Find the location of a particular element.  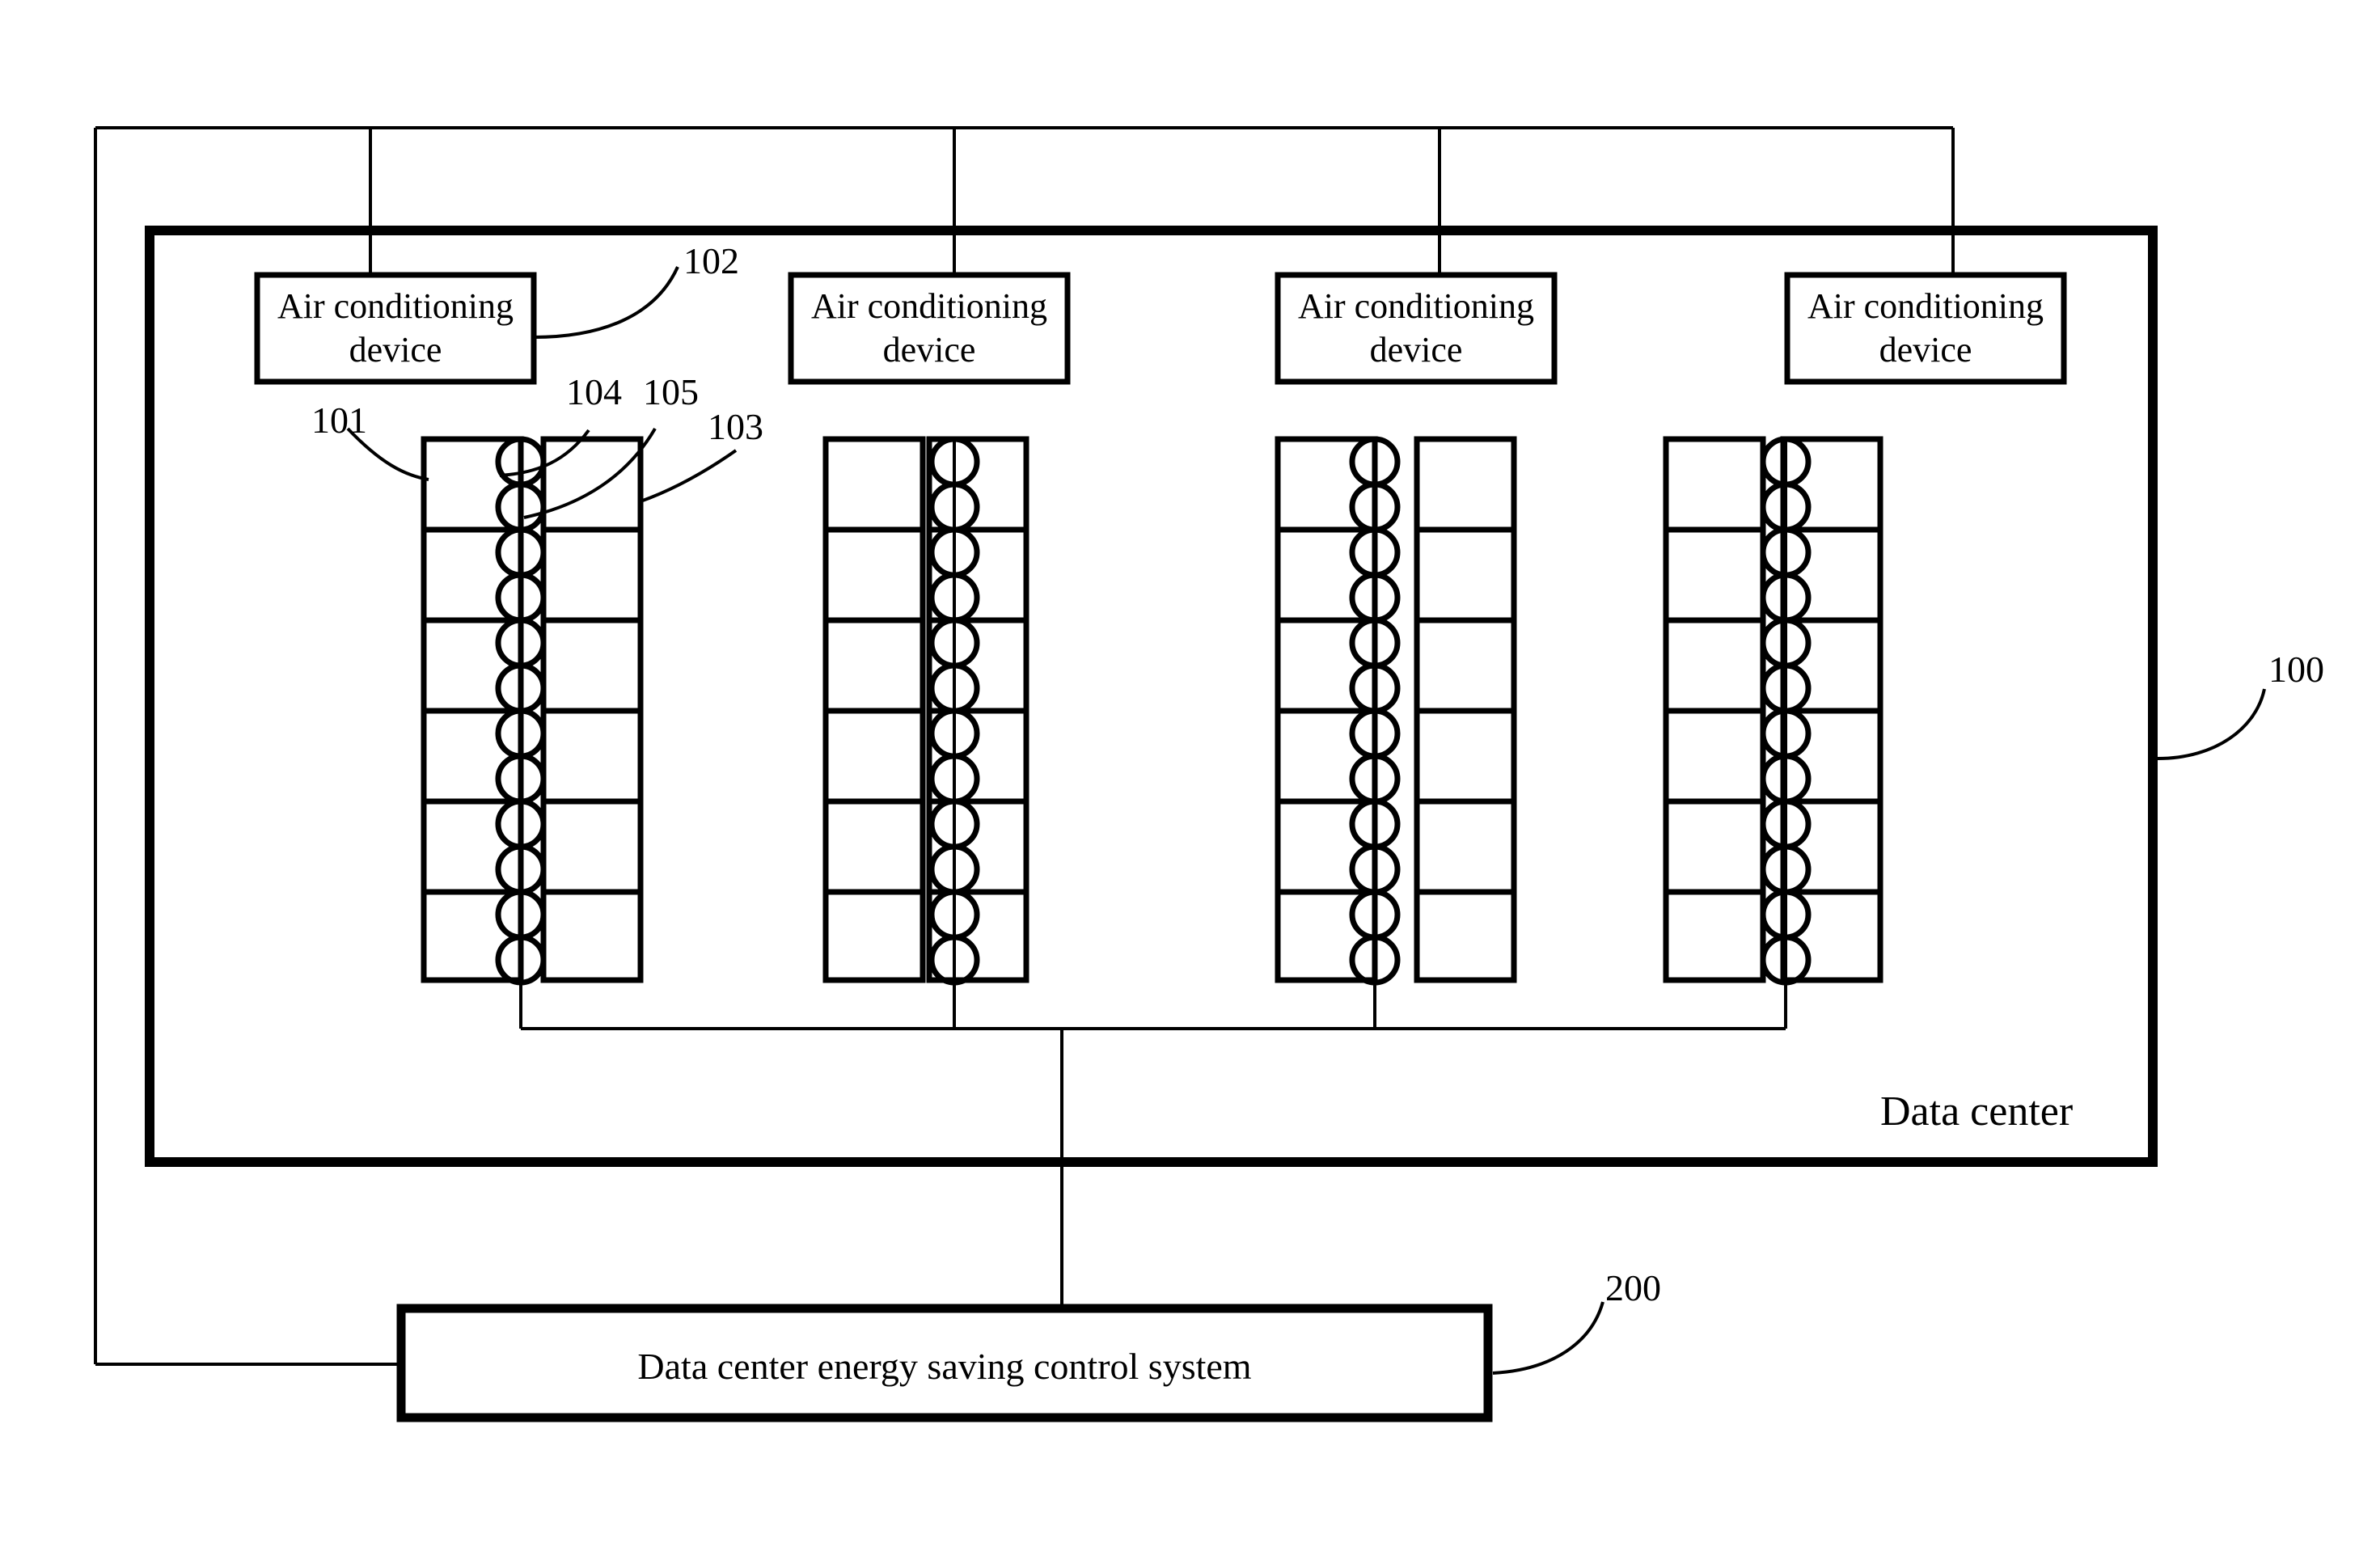

callout-104: 104 is located at coordinates (594, 391).